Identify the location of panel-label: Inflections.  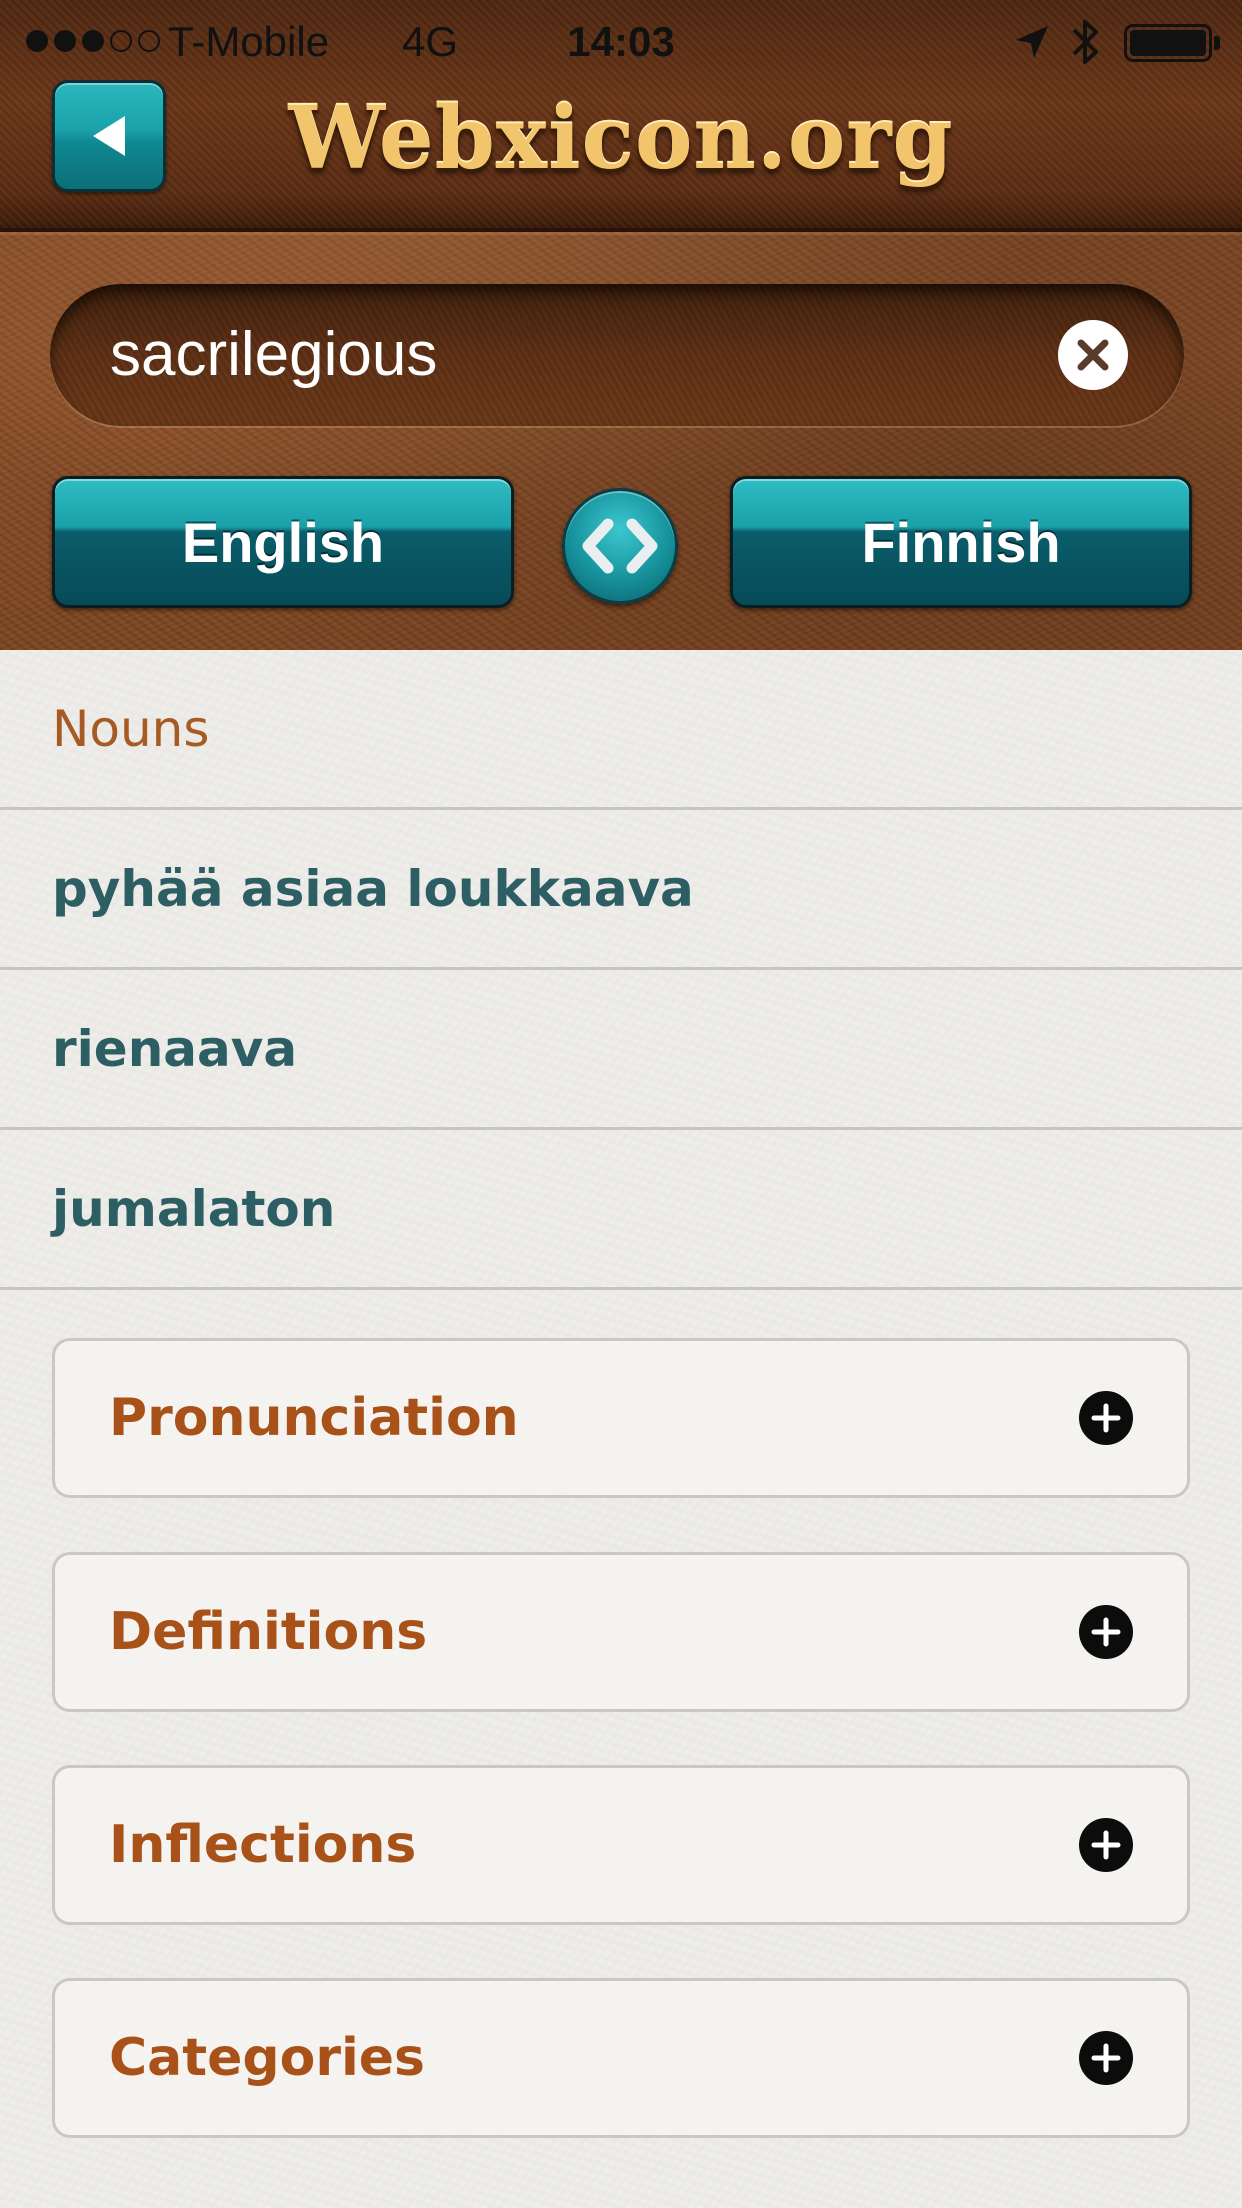
(263, 1845).